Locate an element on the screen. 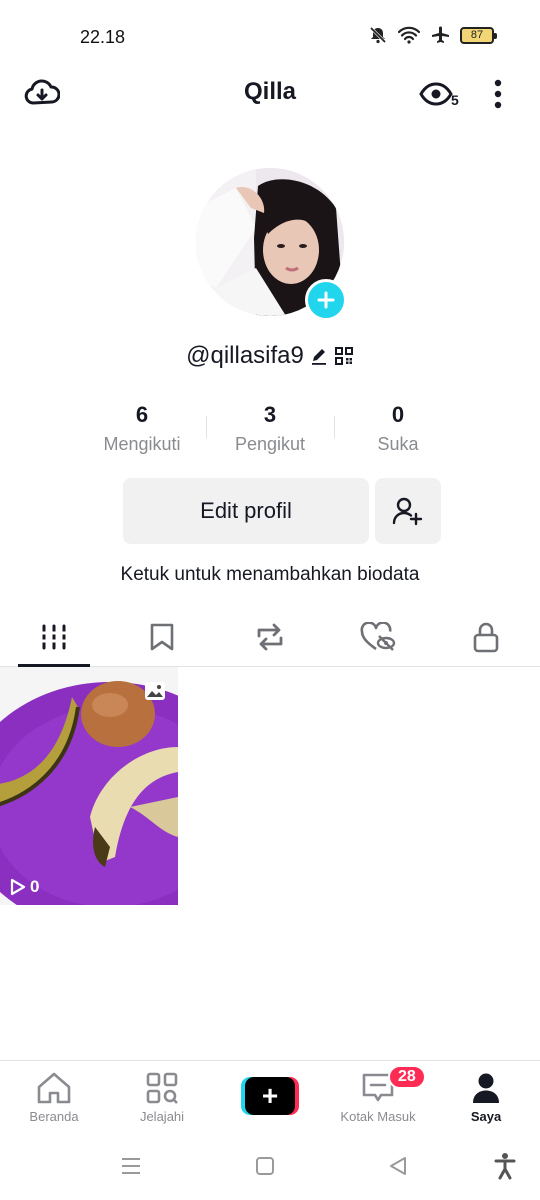  battery-level: 87 is located at coordinates (477, 35).